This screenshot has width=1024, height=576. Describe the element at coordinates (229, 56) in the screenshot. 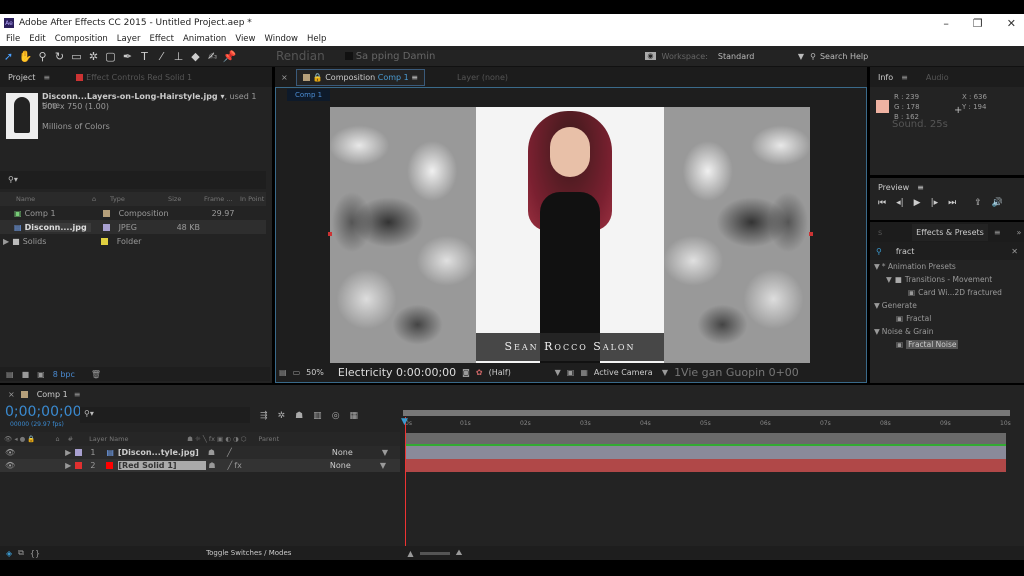

I see `puppet-pin-tool-icon: 📌` at that location.